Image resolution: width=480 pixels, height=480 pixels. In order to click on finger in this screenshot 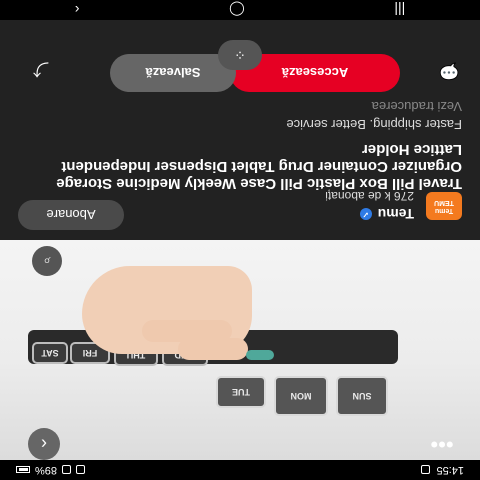, I will do `click(187, 331)`.